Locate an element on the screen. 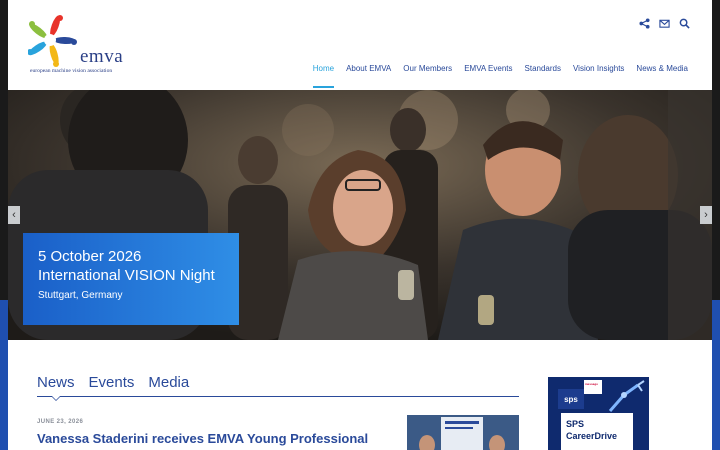  right-gutter is located at coordinates (716, 225).